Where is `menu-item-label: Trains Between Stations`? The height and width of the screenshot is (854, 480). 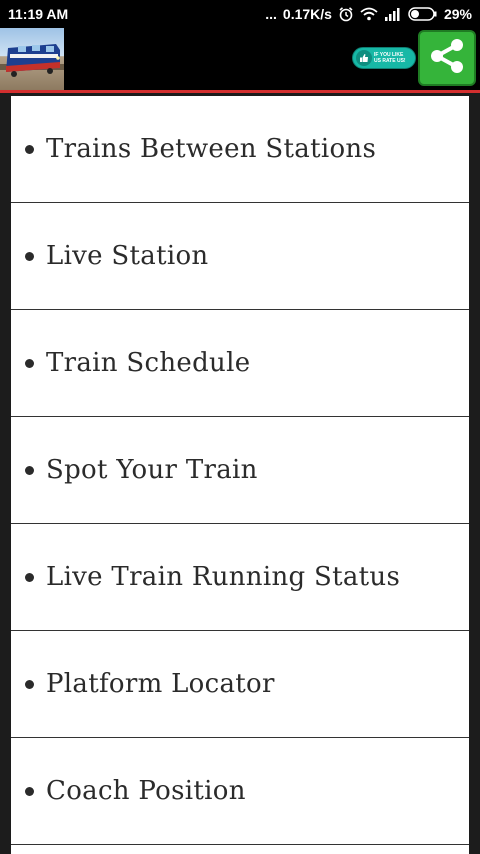 menu-item-label: Trains Between Stations is located at coordinates (211, 149).